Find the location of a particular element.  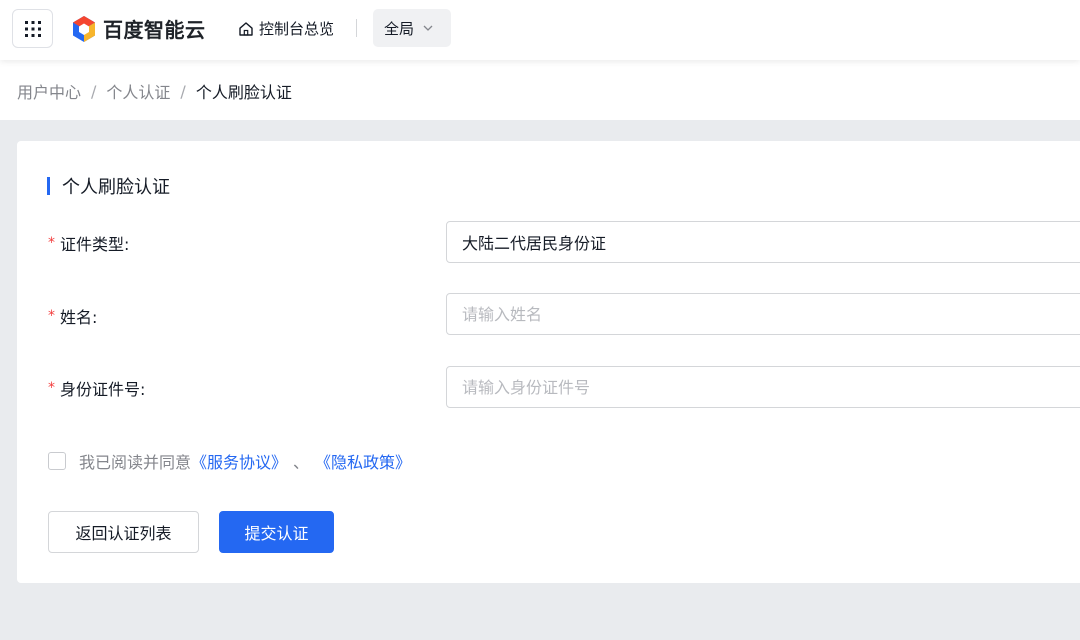

id-type-label: * 证件类型: is located at coordinates (88, 243).